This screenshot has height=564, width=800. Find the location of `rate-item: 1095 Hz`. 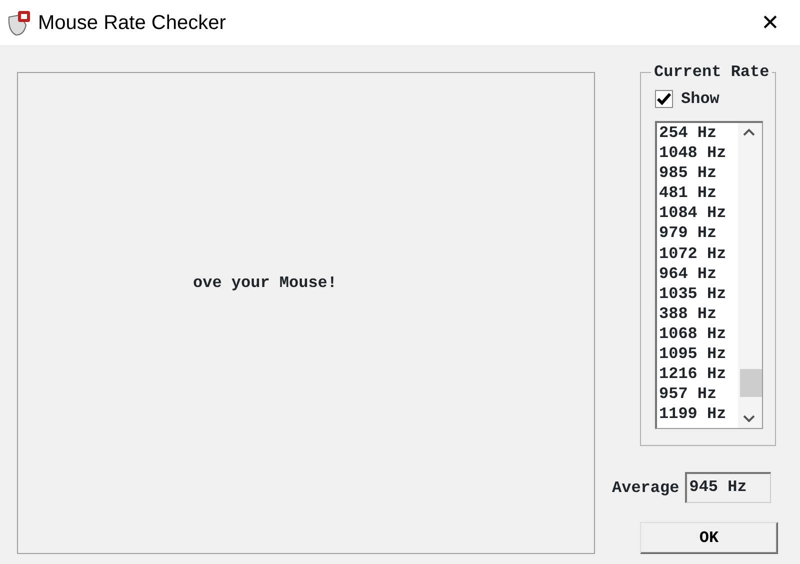

rate-item: 1095 Hz is located at coordinates (692, 354).